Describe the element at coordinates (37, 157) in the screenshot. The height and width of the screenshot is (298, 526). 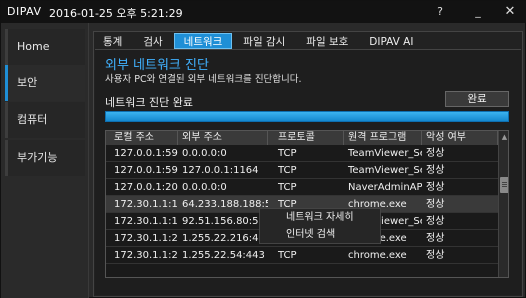
I see `sidebar-item-label: 부가기능` at that location.